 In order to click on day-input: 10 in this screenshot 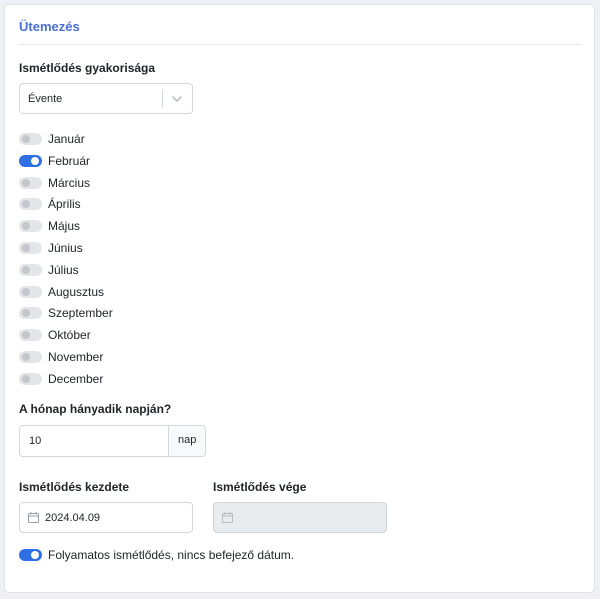, I will do `click(35, 441)`.